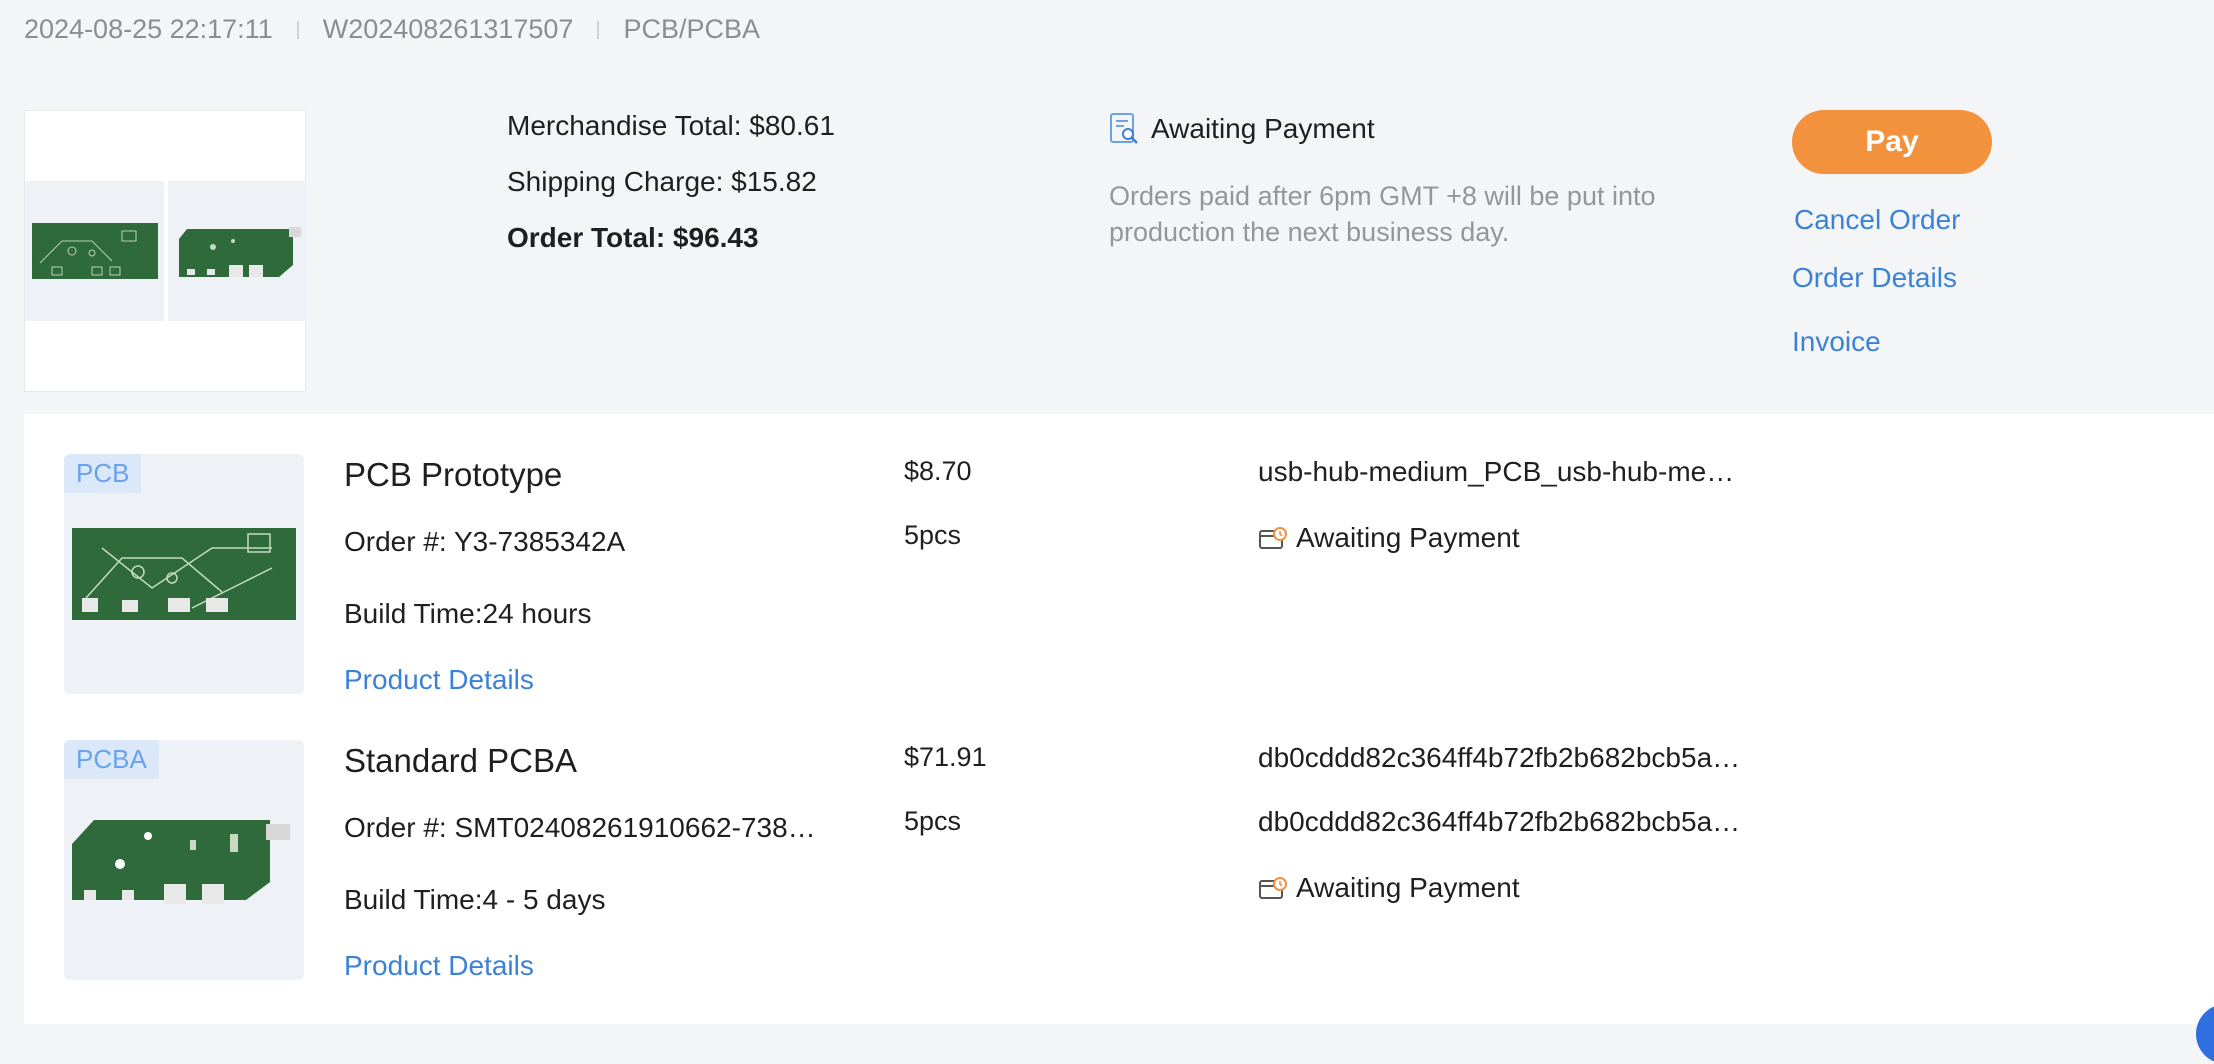  What do you see at coordinates (468, 613) in the screenshot?
I see `build-time: Build Time:24 hours` at bounding box center [468, 613].